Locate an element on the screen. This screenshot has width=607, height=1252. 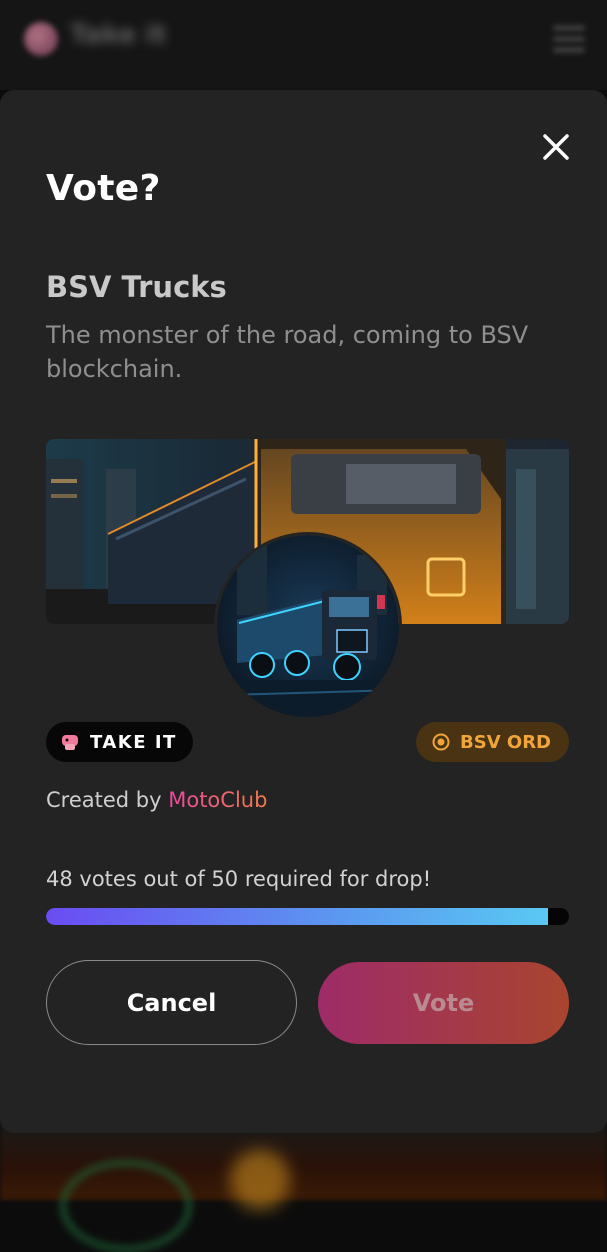
vote-button: Vote is located at coordinates (443, 1003).